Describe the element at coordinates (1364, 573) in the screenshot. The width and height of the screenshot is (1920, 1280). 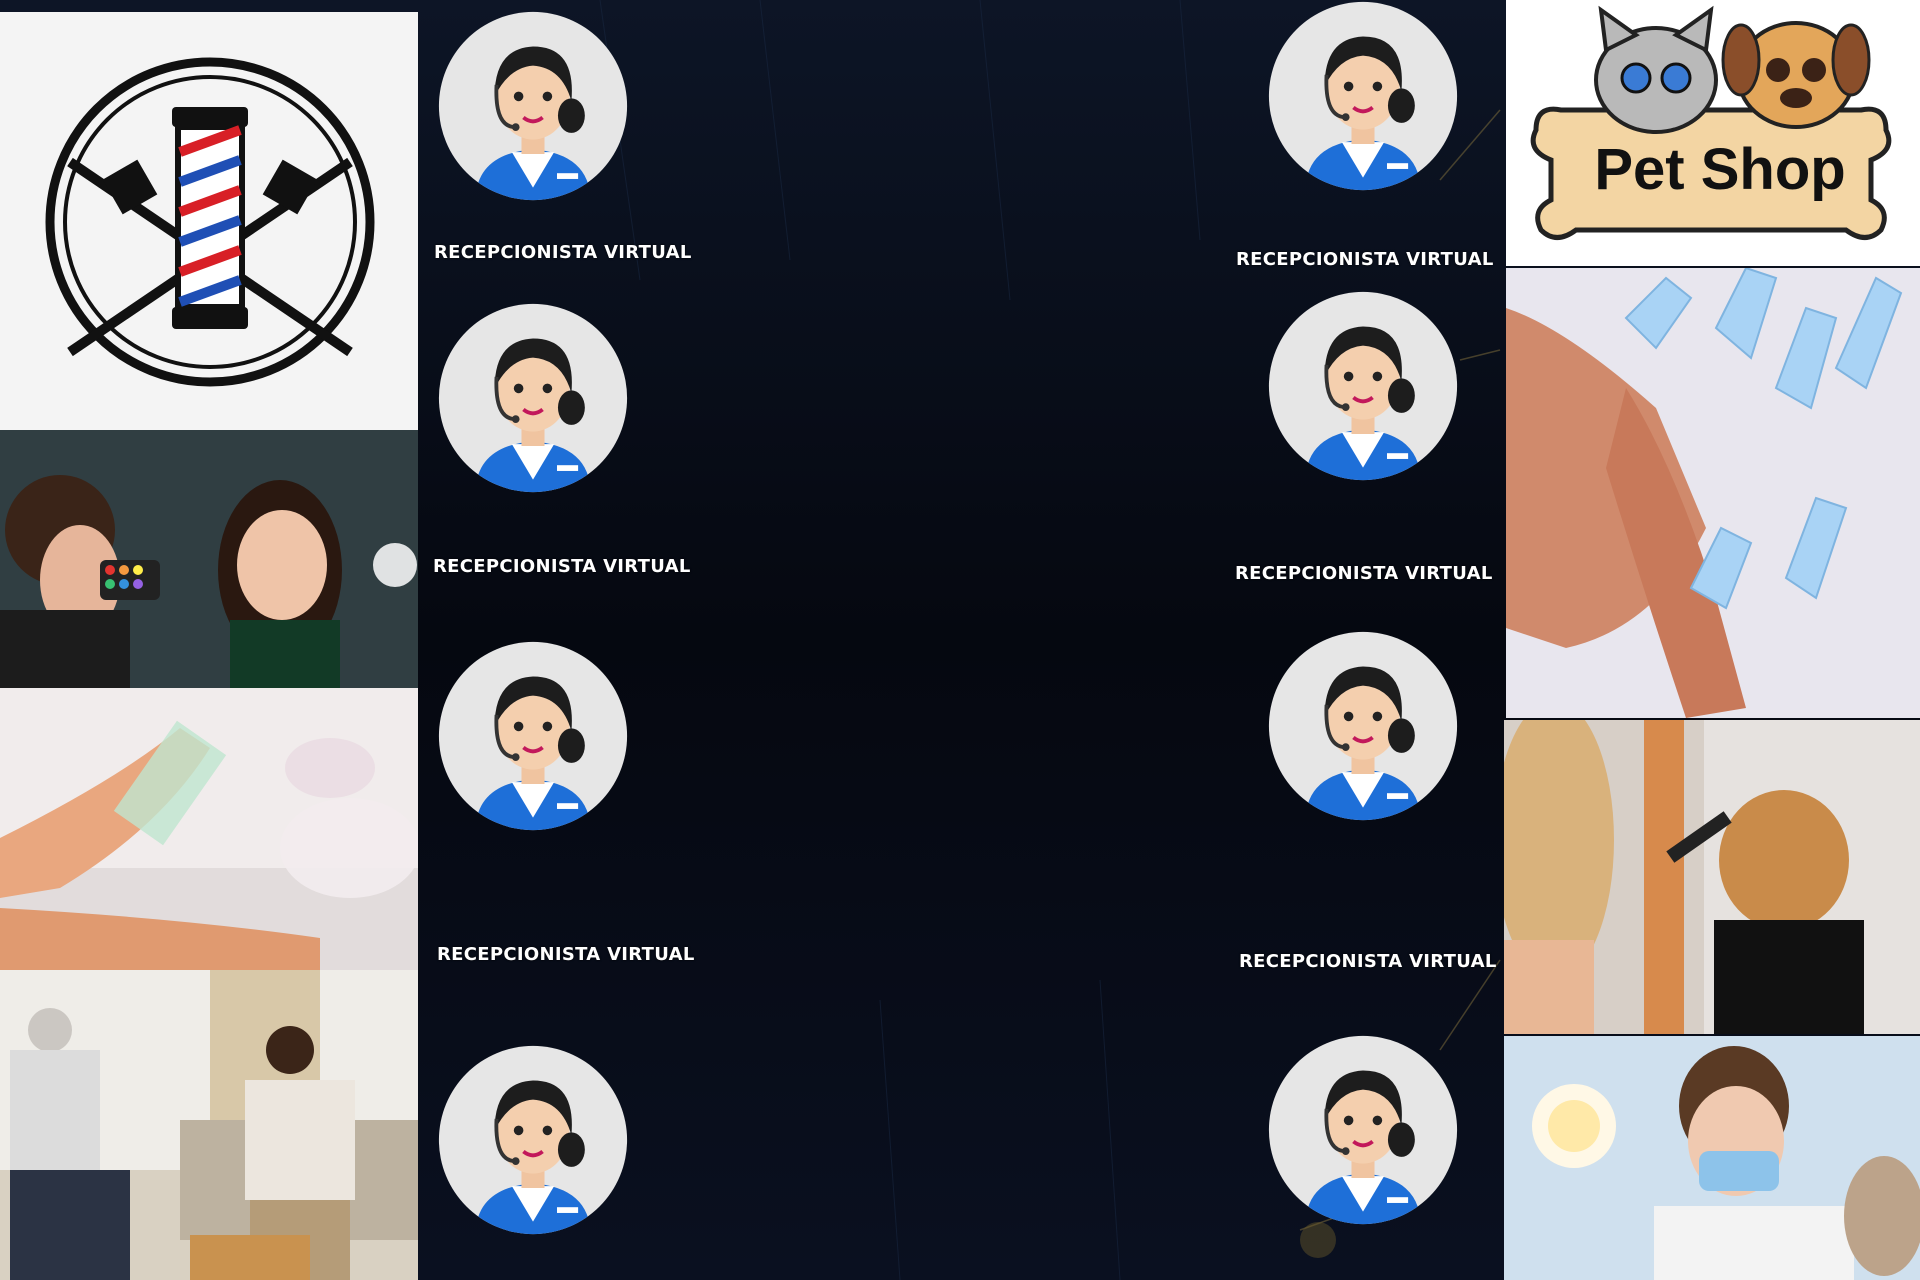
I see `receptionist-label-right-2: RECEPCIONISTA VIRTUAL` at that location.